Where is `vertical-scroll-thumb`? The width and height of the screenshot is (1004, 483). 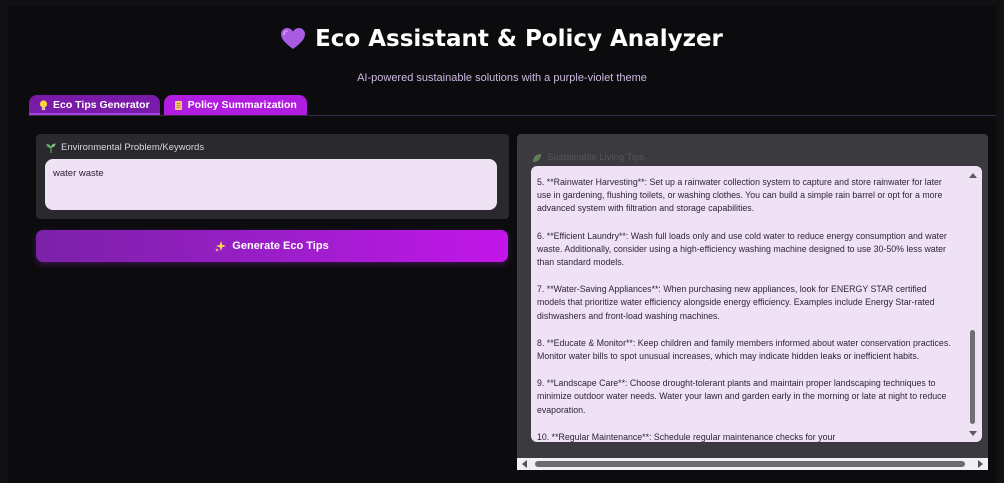 vertical-scroll-thumb is located at coordinates (972, 377).